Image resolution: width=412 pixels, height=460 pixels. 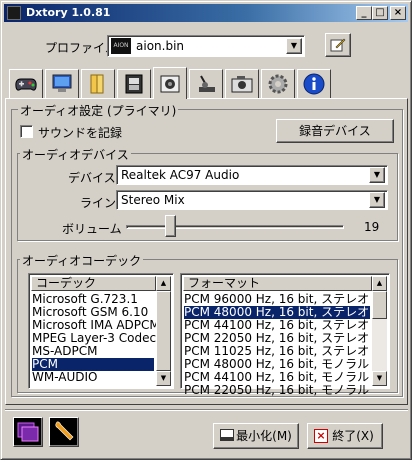 What do you see at coordinates (379, 331) in the screenshot?
I see `format-scrollbar: ▲ ▼` at bounding box center [379, 331].